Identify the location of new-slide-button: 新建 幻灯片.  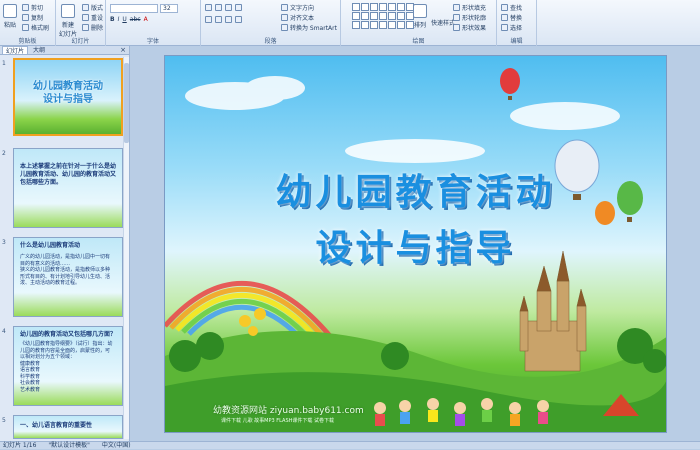
(68, 21).